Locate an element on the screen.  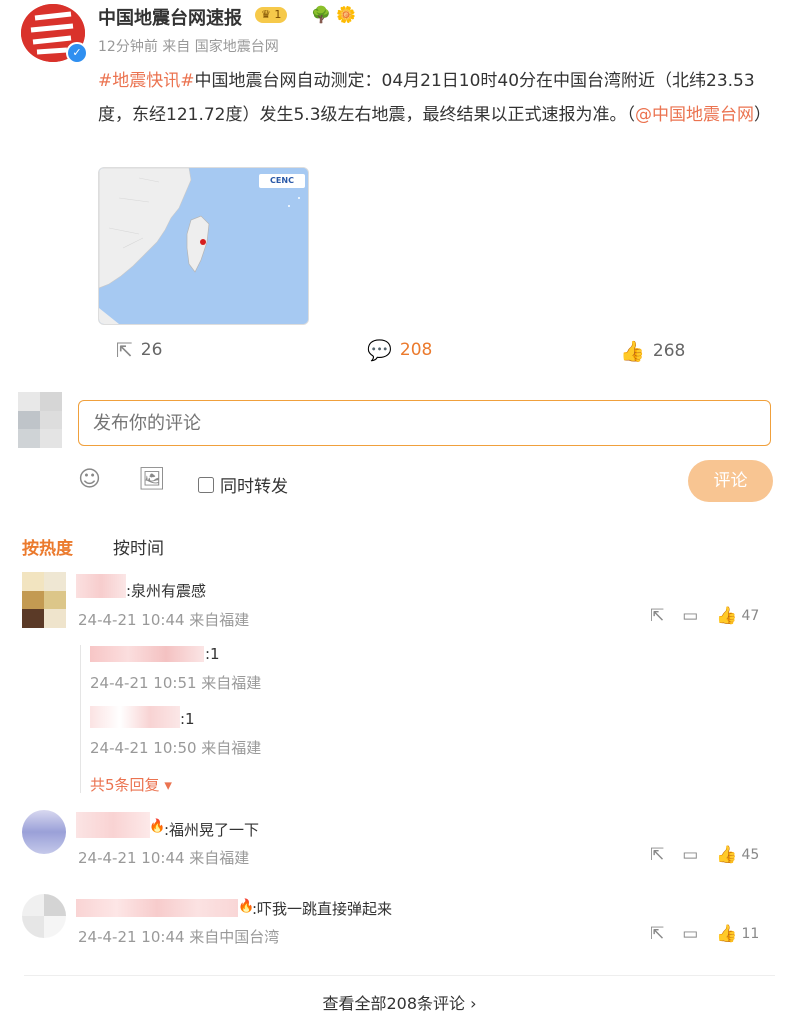
repost-toggle: 同时转发 is located at coordinates (243, 484).